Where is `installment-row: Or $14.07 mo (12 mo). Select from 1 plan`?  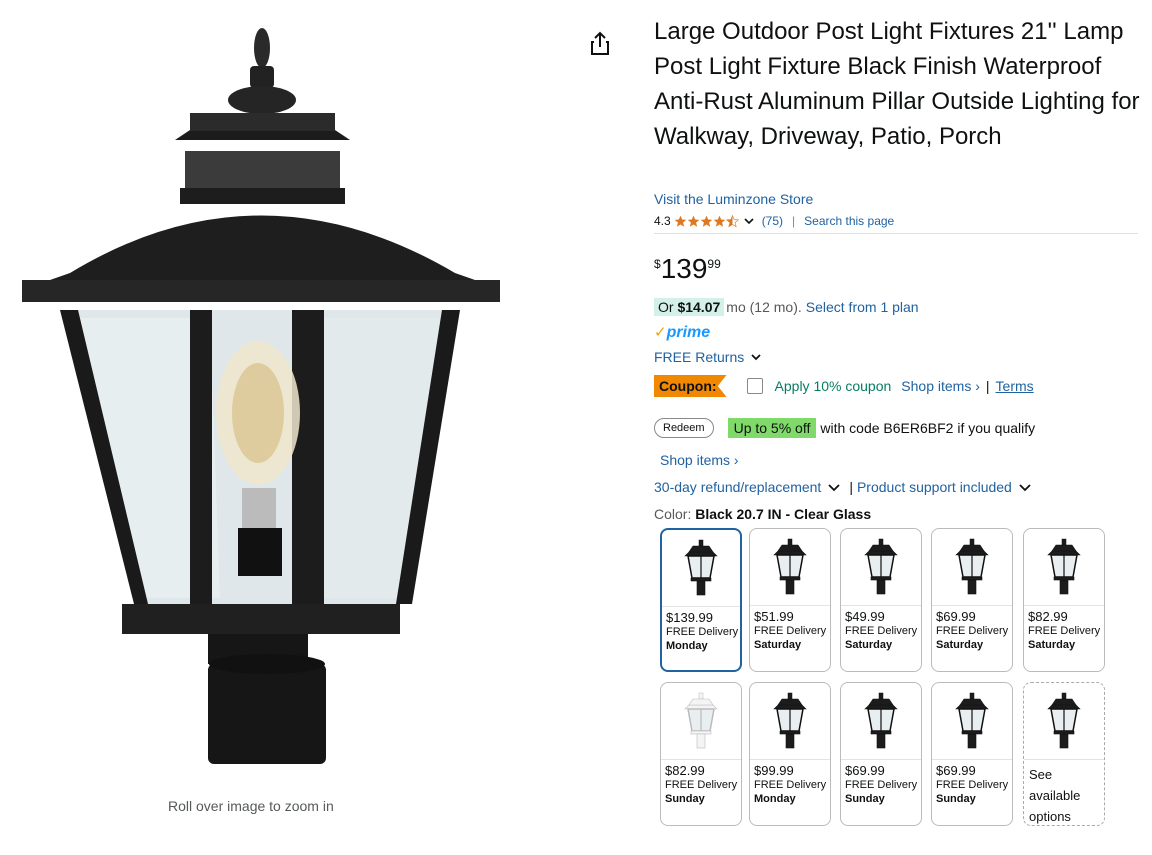 installment-row: Or $14.07 mo (12 mo). Select from 1 plan is located at coordinates (786, 307).